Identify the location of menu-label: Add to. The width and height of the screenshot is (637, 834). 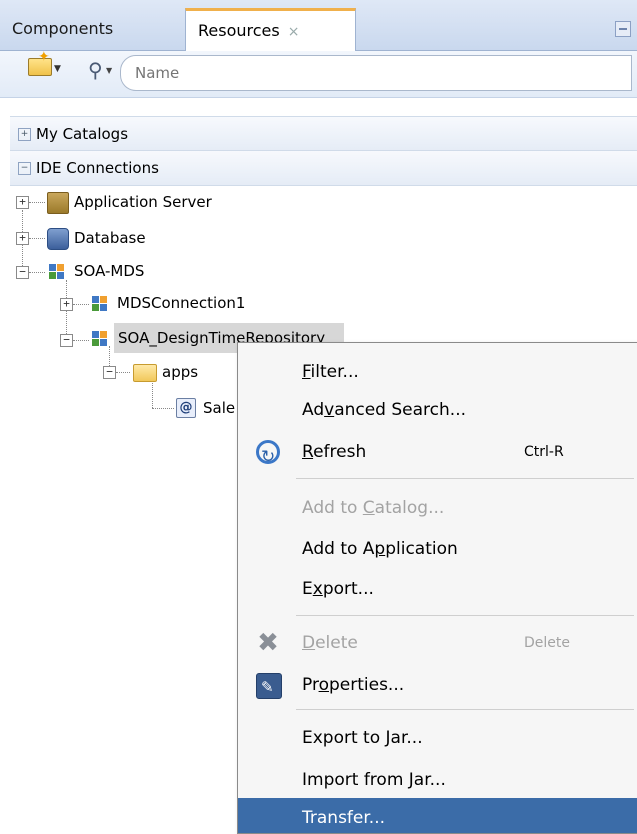
(332, 508).